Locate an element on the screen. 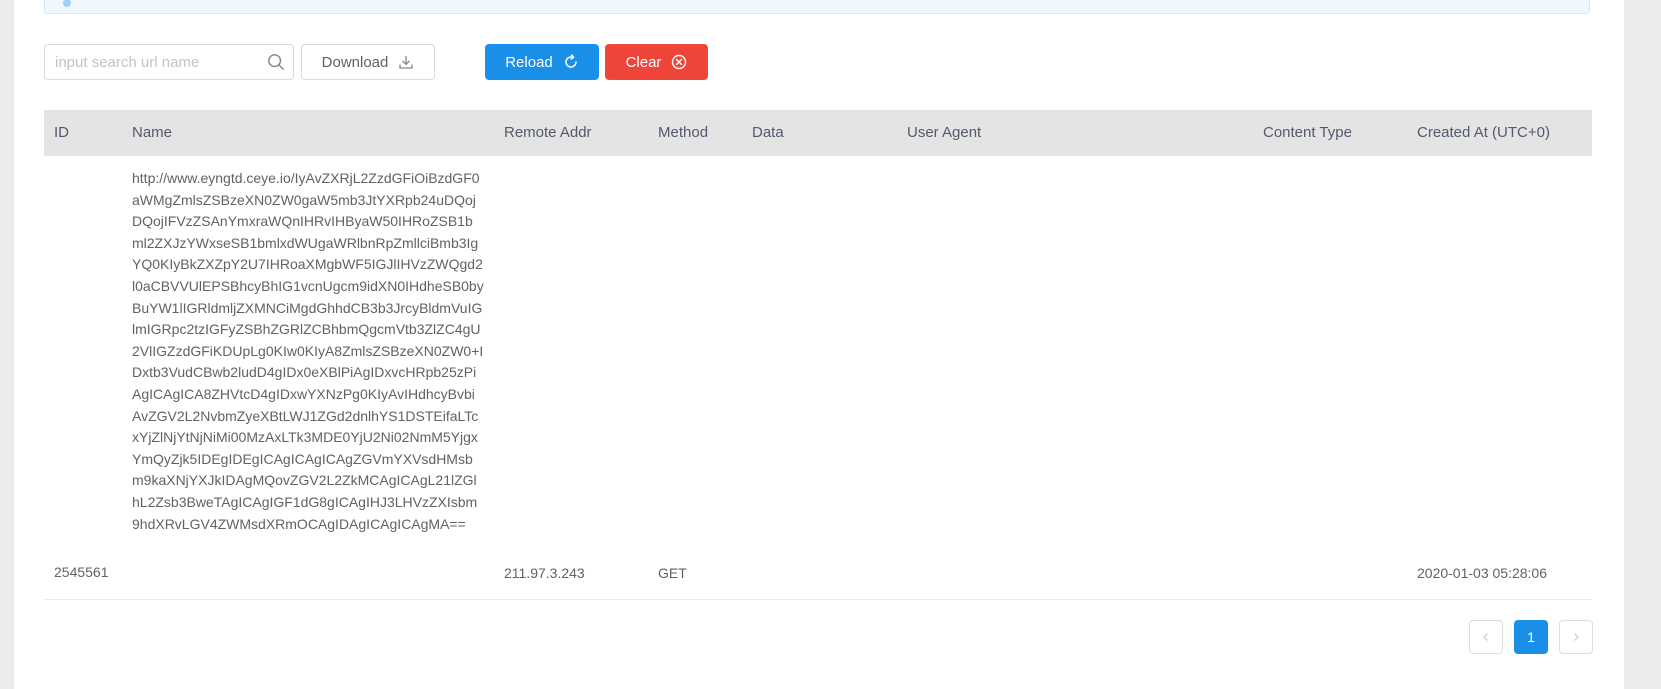 This screenshot has width=1661, height=689. info-icon is located at coordinates (67, 3).